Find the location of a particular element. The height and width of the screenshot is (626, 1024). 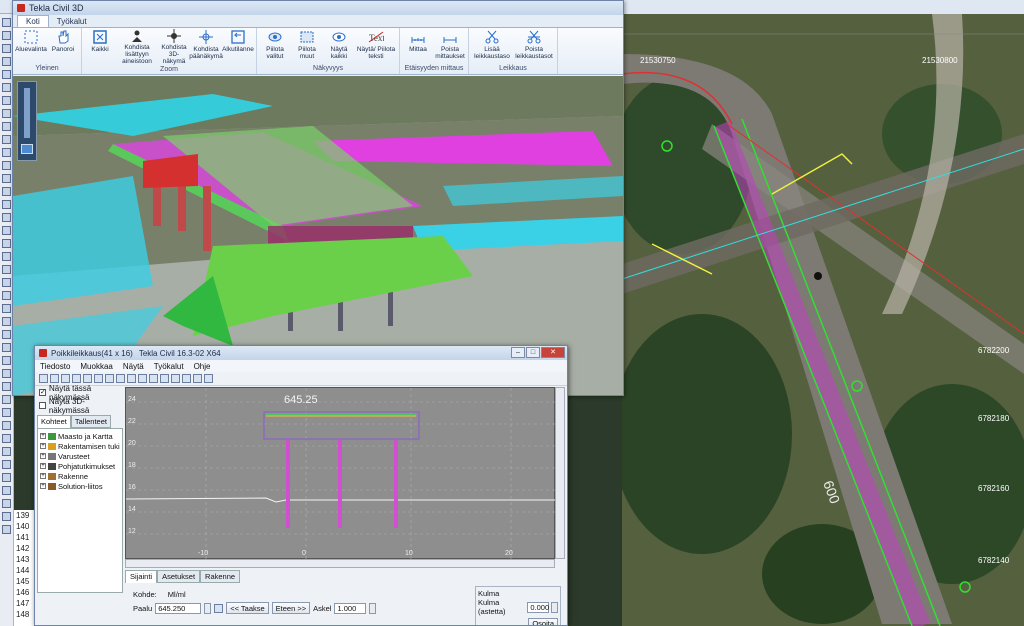

kulma-spinner is located at coordinates (554, 607).